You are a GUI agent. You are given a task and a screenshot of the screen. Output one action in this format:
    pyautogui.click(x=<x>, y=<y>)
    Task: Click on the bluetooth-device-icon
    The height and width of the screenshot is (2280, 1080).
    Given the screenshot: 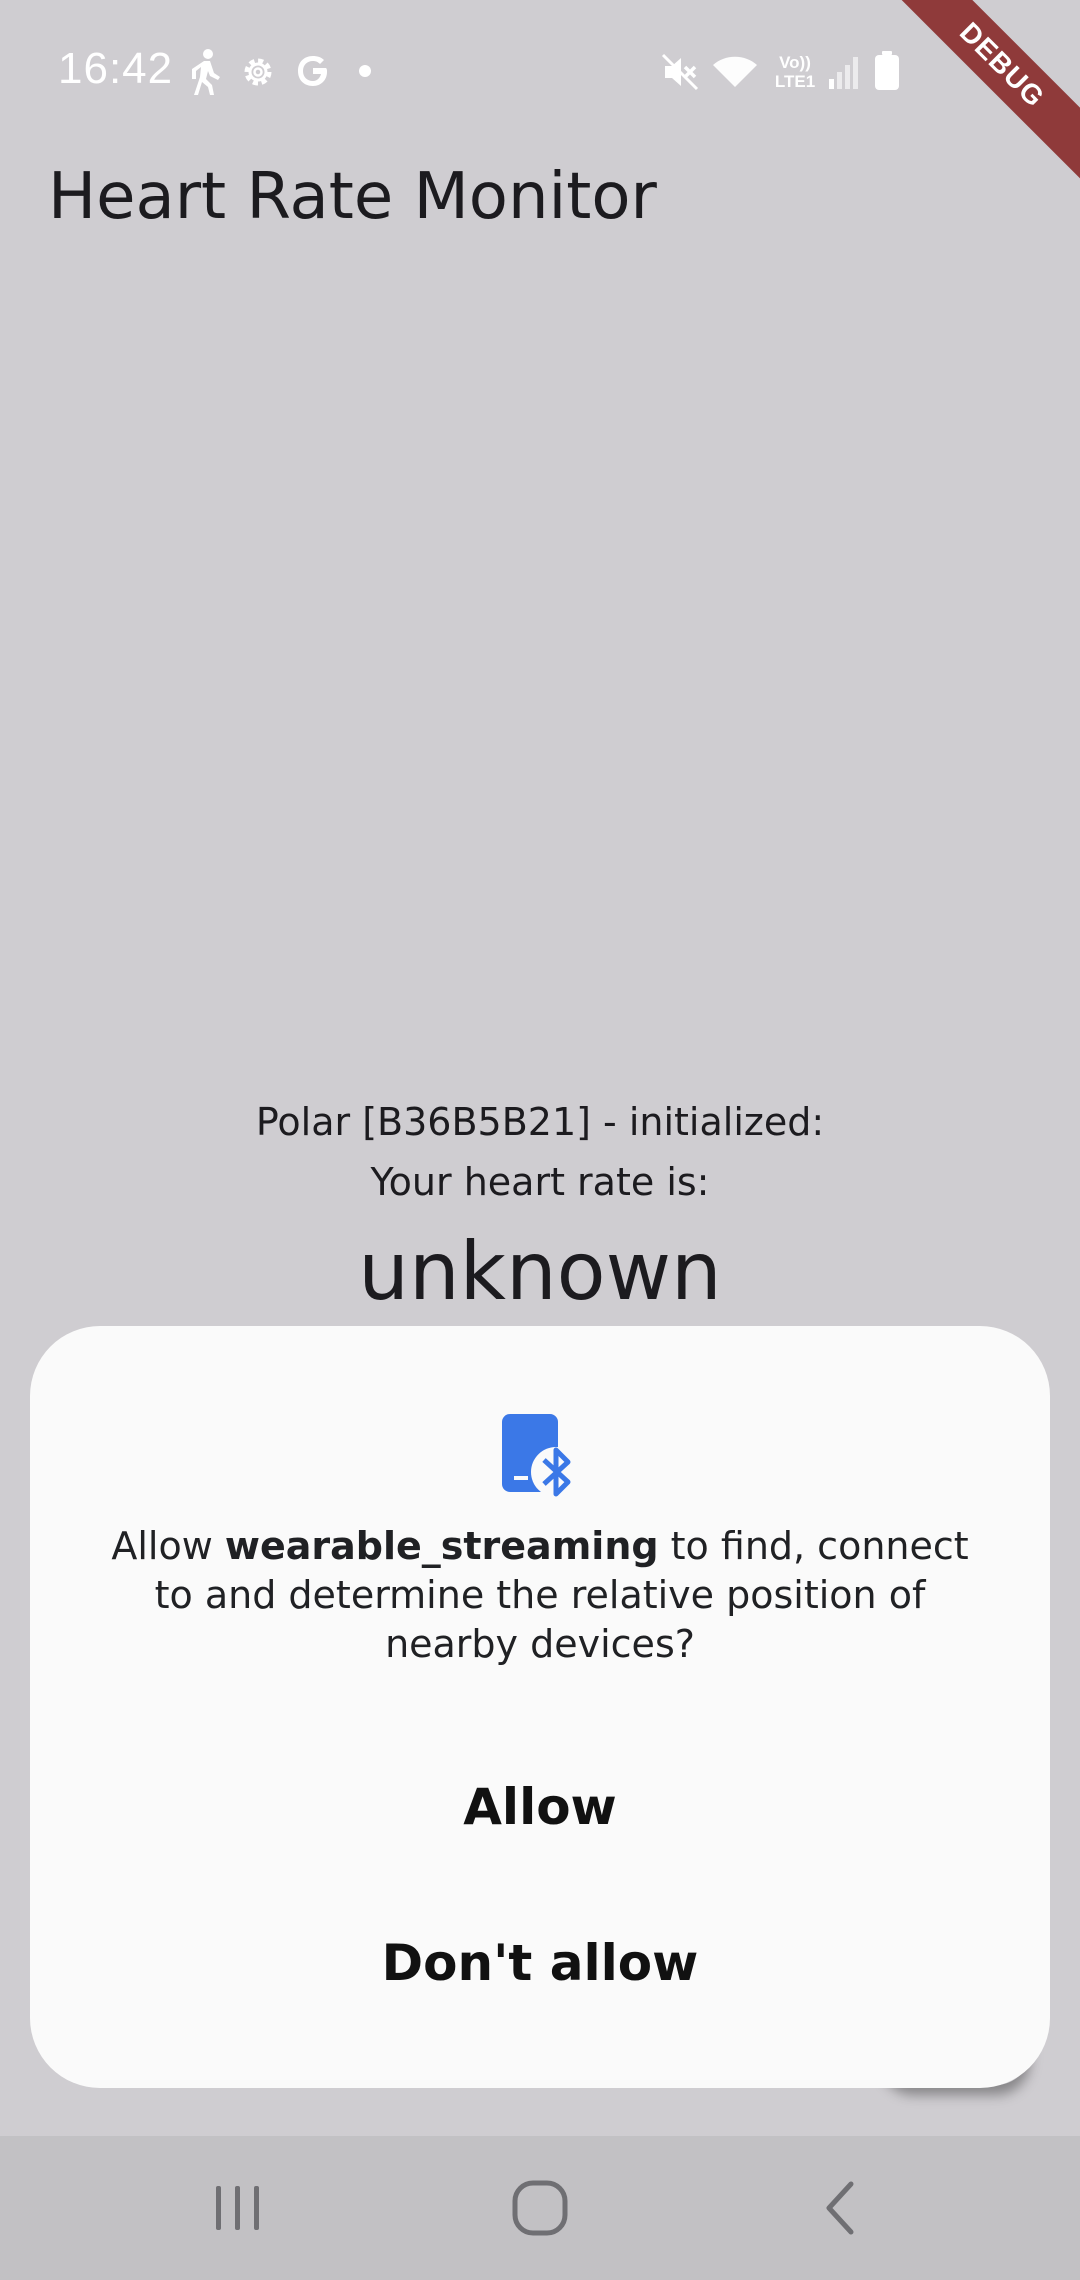 What is the action you would take?
    pyautogui.click(x=540, y=1457)
    